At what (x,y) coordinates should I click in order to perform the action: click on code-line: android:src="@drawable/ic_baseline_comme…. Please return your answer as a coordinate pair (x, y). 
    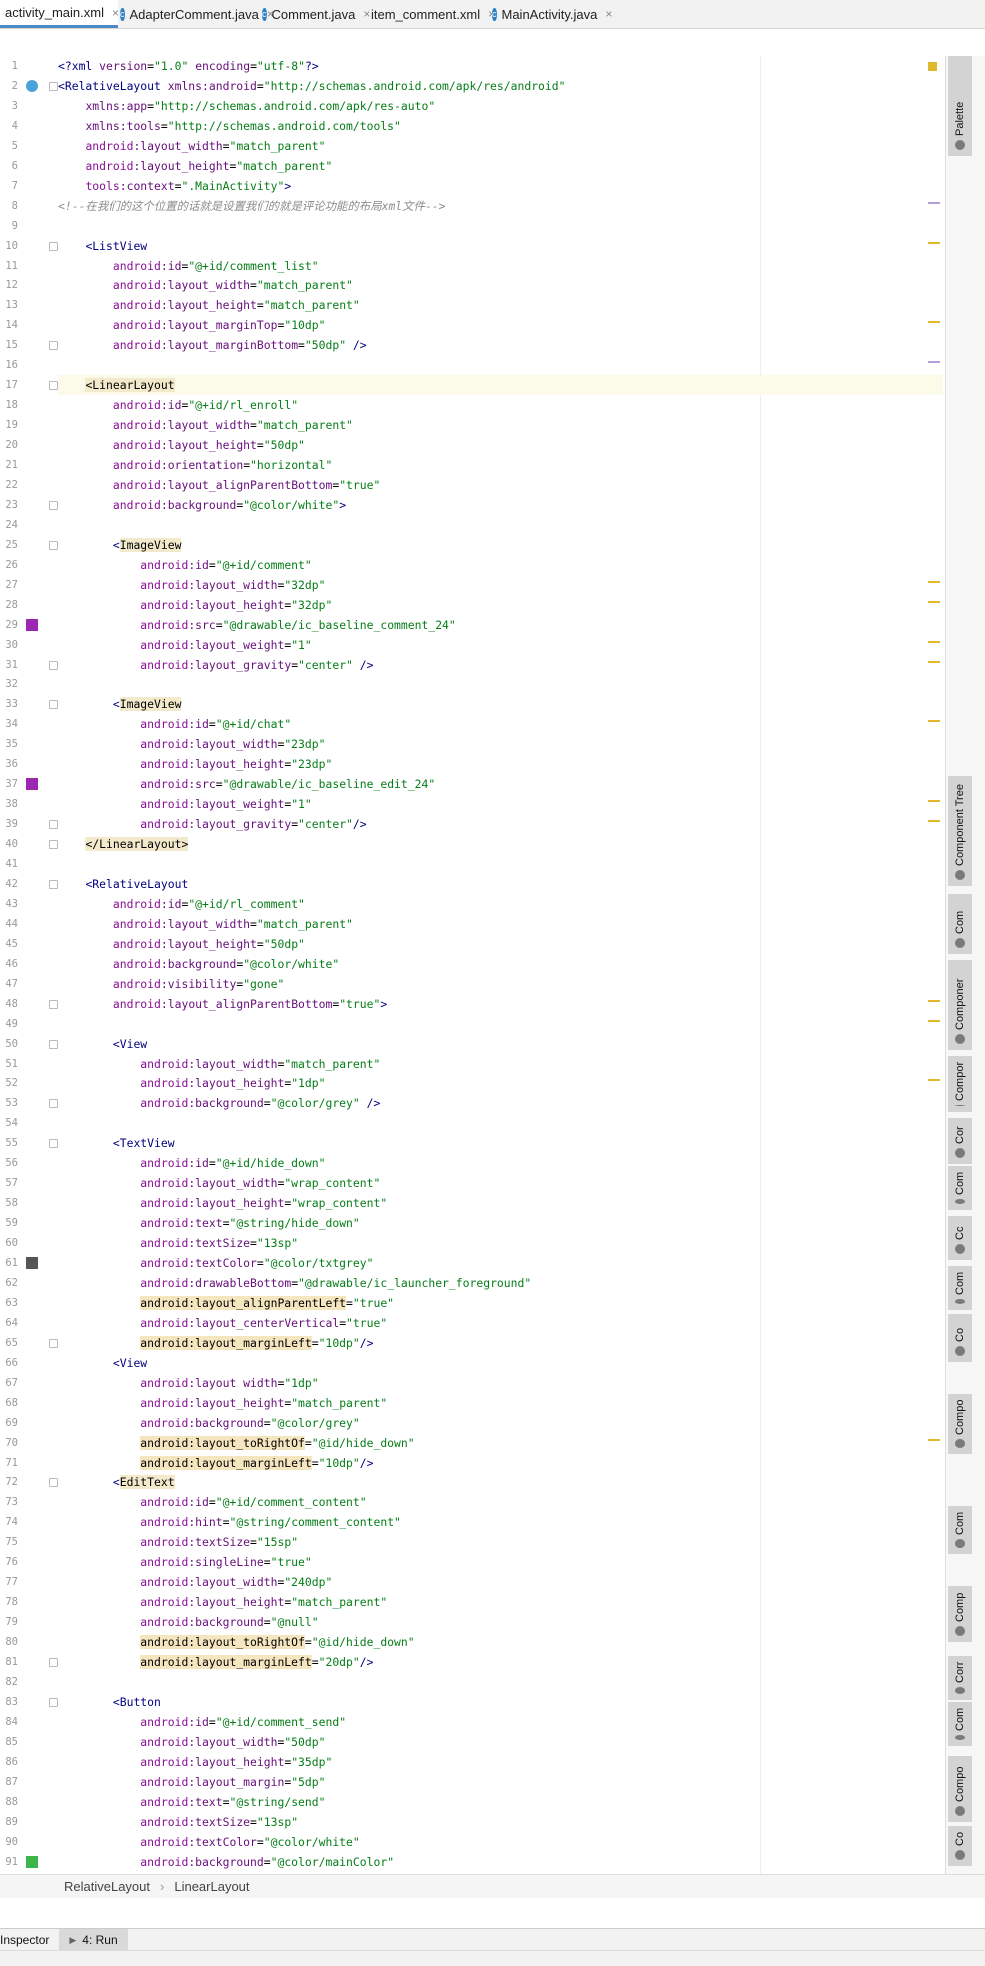
    Looking at the image, I should click on (500, 625).